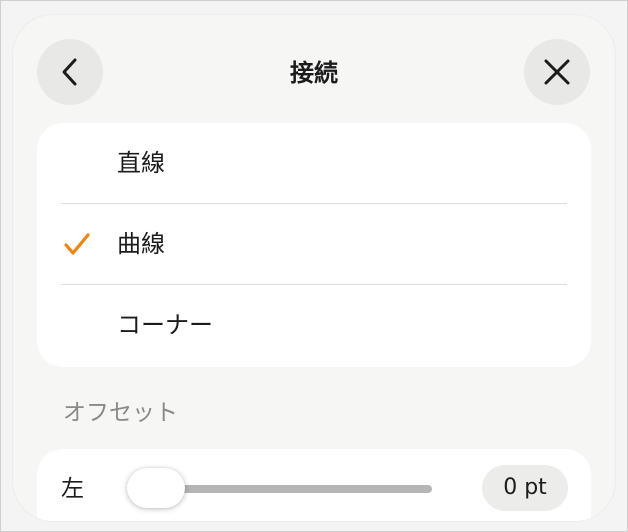 This screenshot has width=628, height=532. I want to click on offset-value-field: 0 pt, so click(525, 488).